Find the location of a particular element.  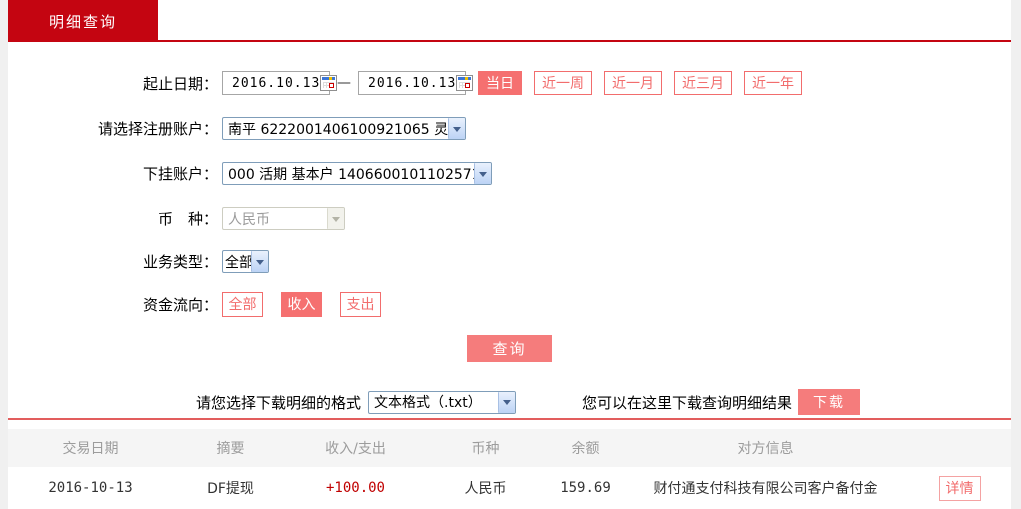

header-date: 交易日期 is located at coordinates (90, 449).